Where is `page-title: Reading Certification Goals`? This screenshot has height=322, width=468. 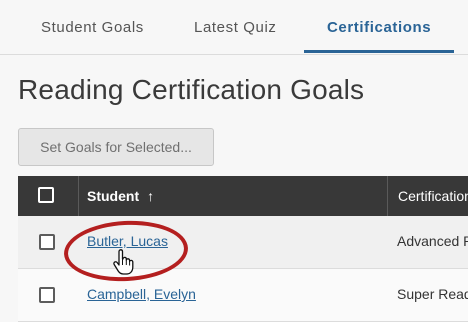 page-title: Reading Certification Goals is located at coordinates (191, 89).